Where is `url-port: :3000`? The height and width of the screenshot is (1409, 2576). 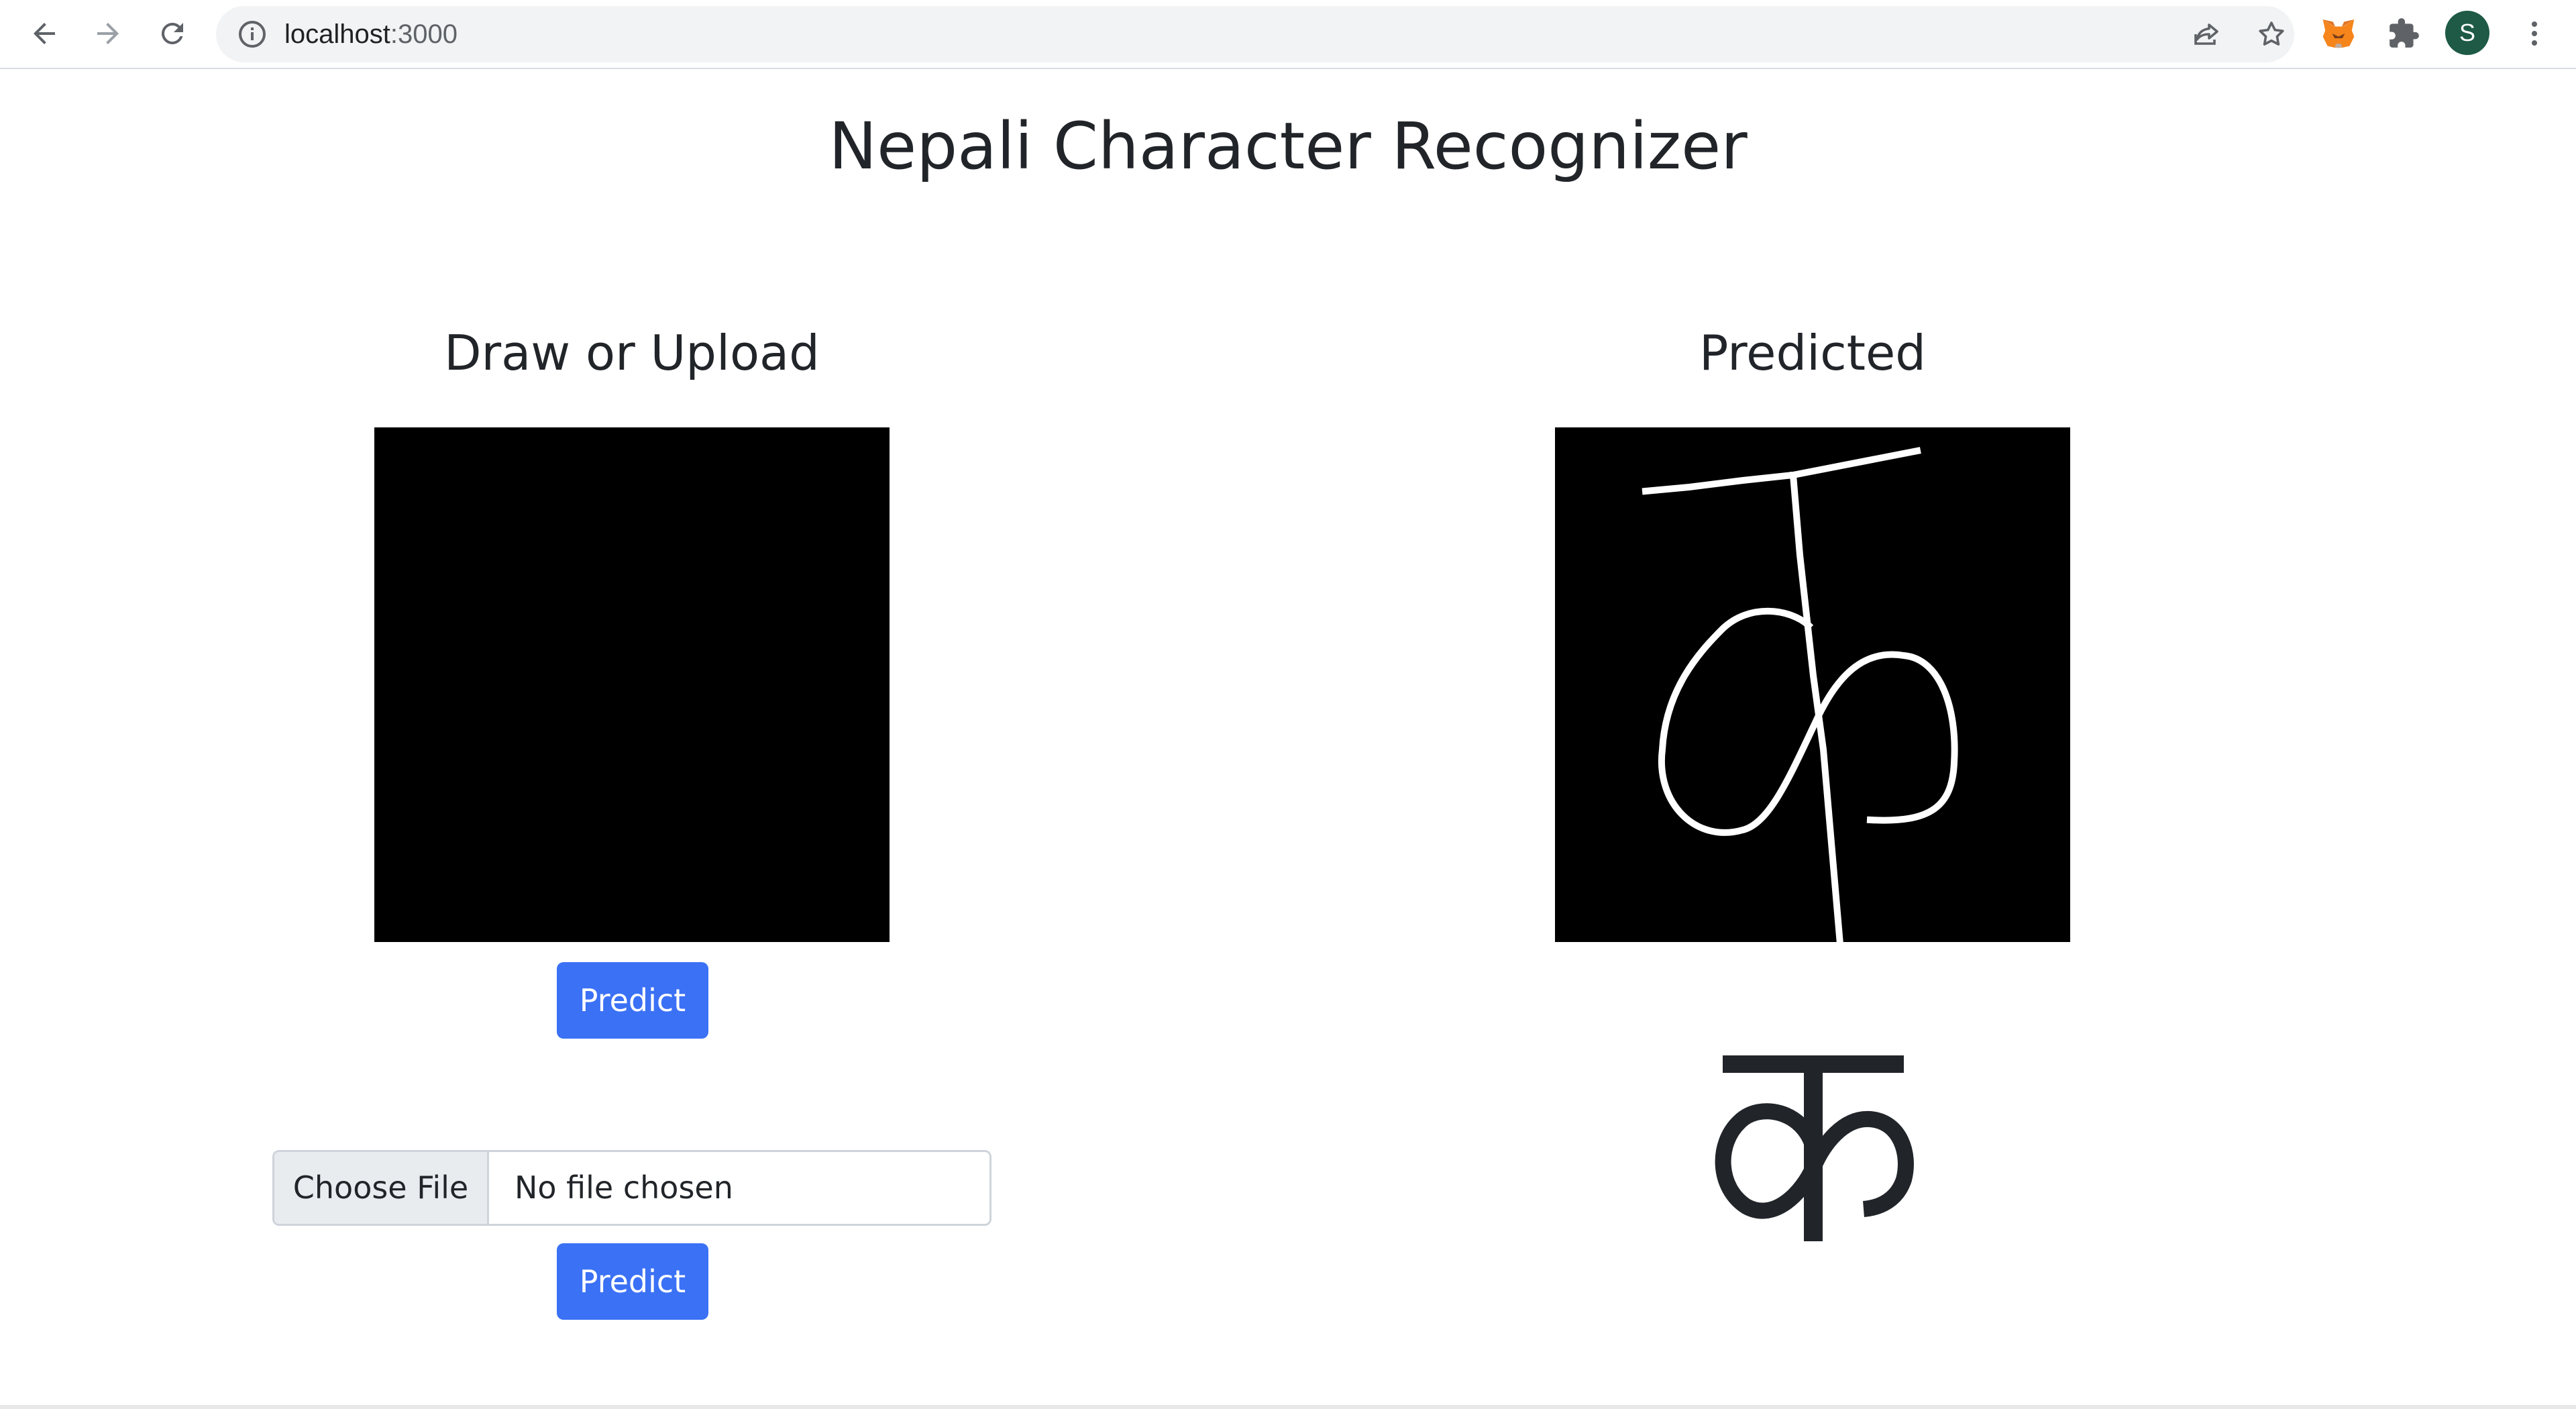
url-port: :3000 is located at coordinates (424, 34).